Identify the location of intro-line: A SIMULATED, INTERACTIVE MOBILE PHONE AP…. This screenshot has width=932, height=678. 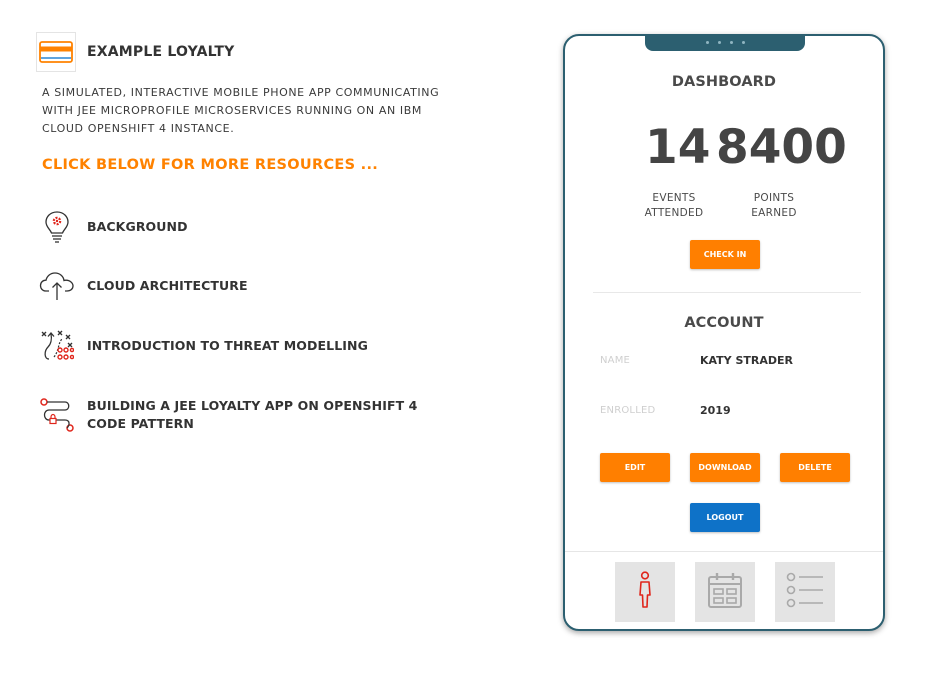
(241, 92).